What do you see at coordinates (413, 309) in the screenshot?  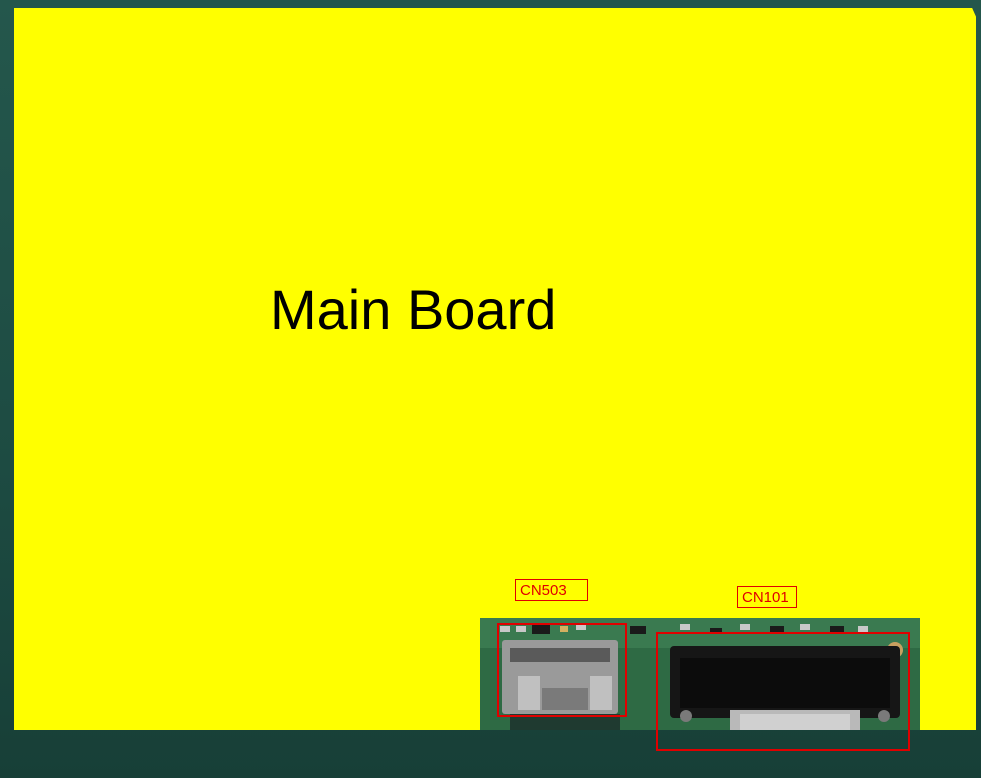 I see `main-board-title: Main Board` at bounding box center [413, 309].